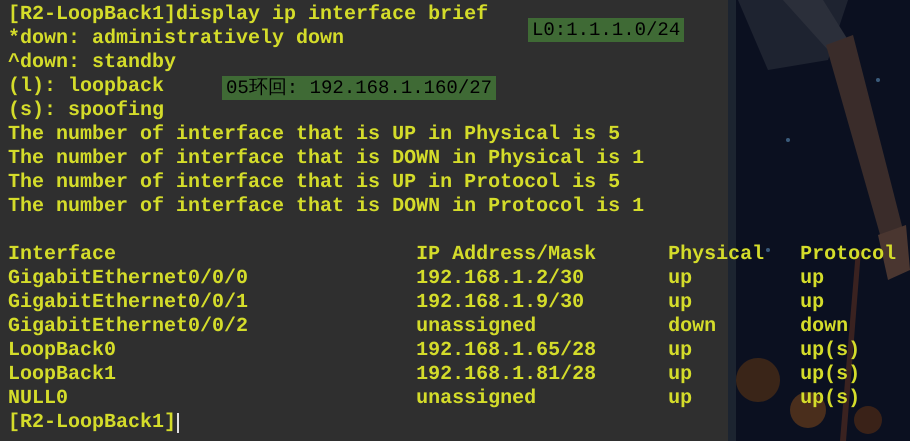 The image size is (910, 441). What do you see at coordinates (248, 15) in the screenshot?
I see `command-line: [R2-LoopBack1]display ip interface brief` at bounding box center [248, 15].